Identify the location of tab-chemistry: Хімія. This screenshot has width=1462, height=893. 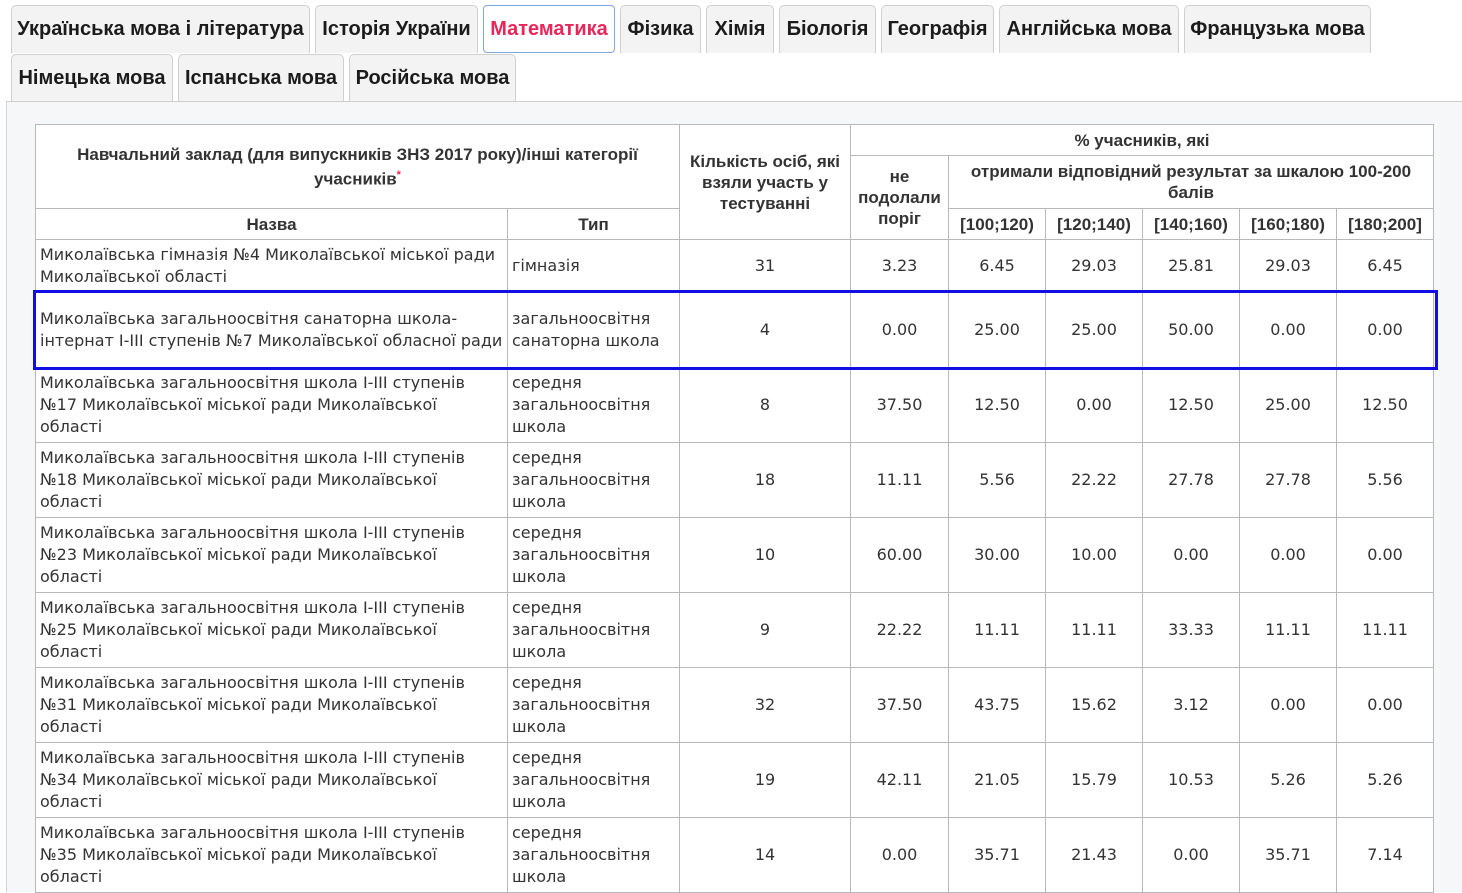
(740, 29).